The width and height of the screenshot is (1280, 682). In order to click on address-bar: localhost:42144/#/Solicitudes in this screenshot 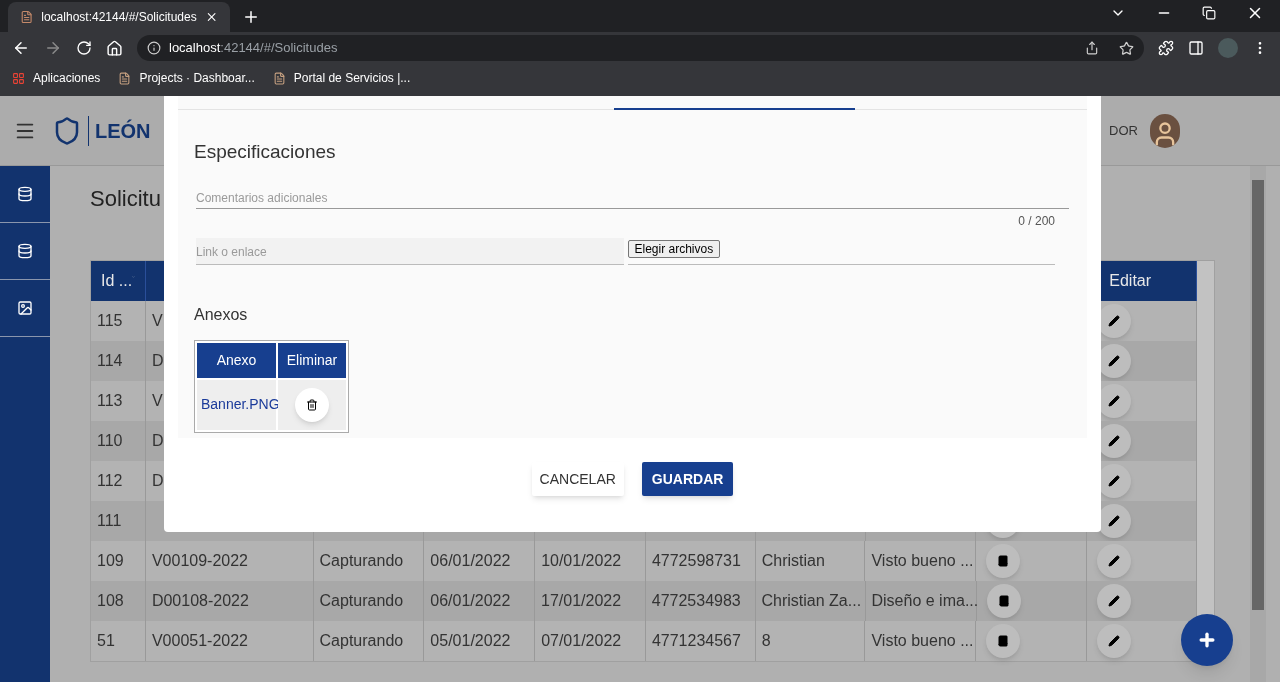, I will do `click(640, 48)`.